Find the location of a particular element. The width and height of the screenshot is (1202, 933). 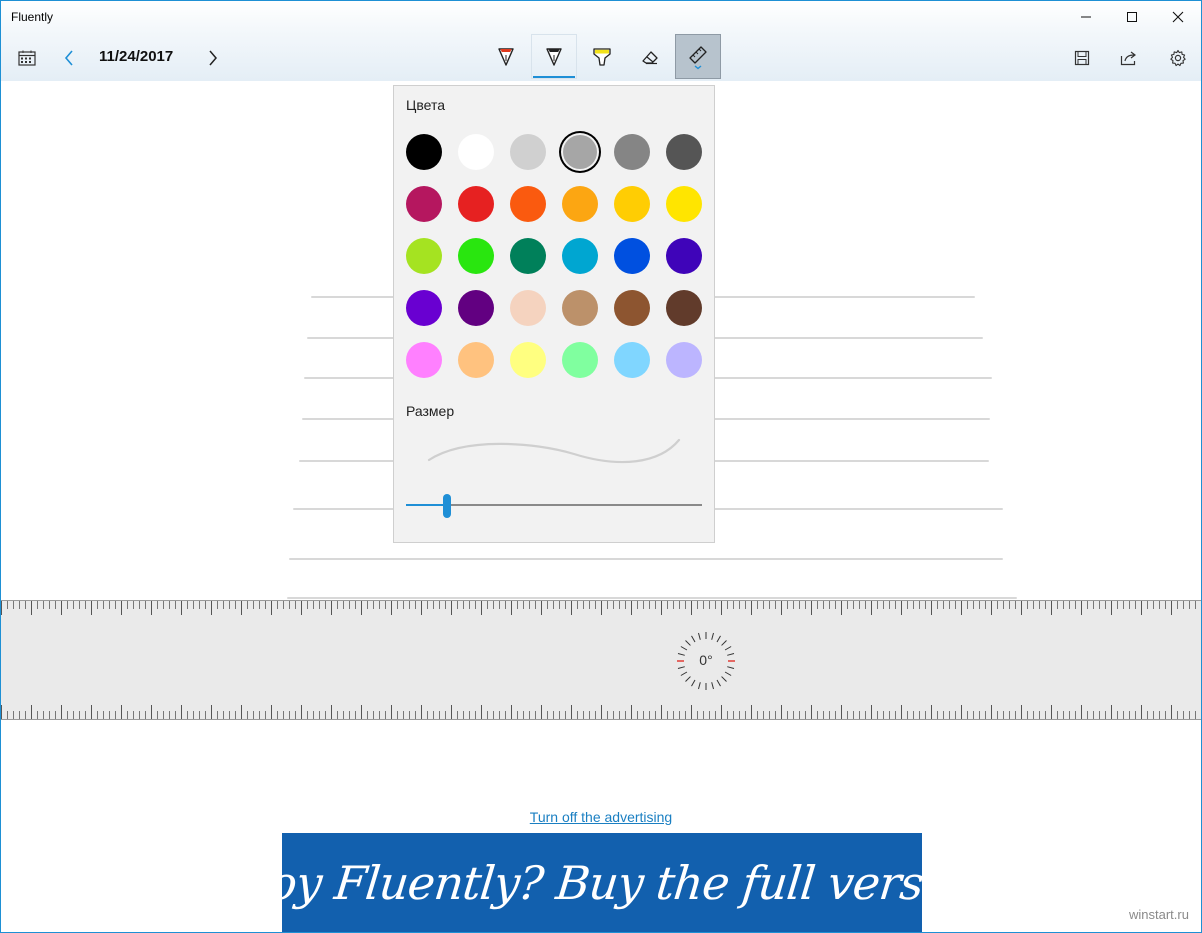

share-icon is located at coordinates (1128, 58).